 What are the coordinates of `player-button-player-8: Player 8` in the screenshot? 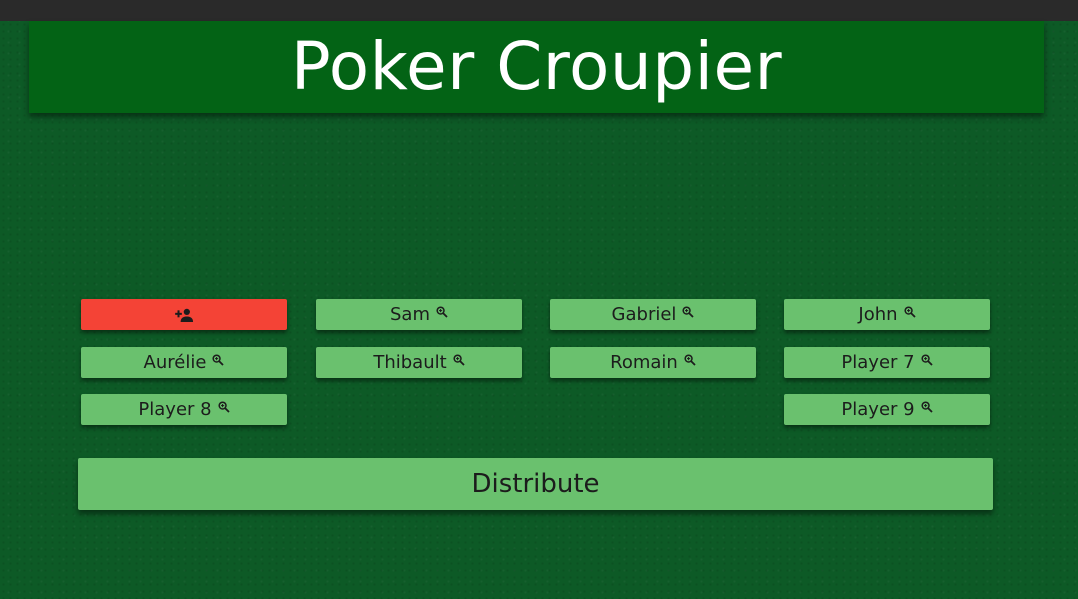 It's located at (184, 409).